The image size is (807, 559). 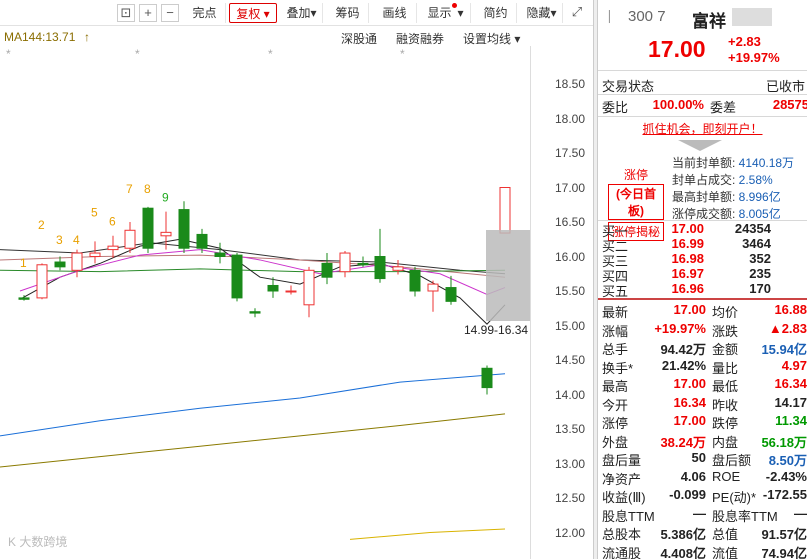 What do you see at coordinates (702, 245) in the screenshot?
I see `orderbook-row: 买二 16.99 3464` at bounding box center [702, 245].